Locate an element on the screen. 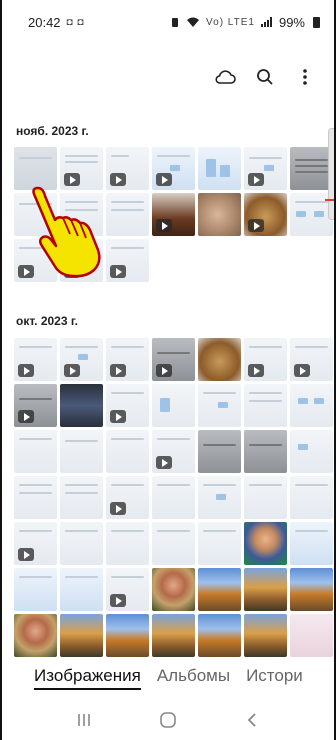  section-title-november: нояб. 2023 г. is located at coordinates (52, 131).